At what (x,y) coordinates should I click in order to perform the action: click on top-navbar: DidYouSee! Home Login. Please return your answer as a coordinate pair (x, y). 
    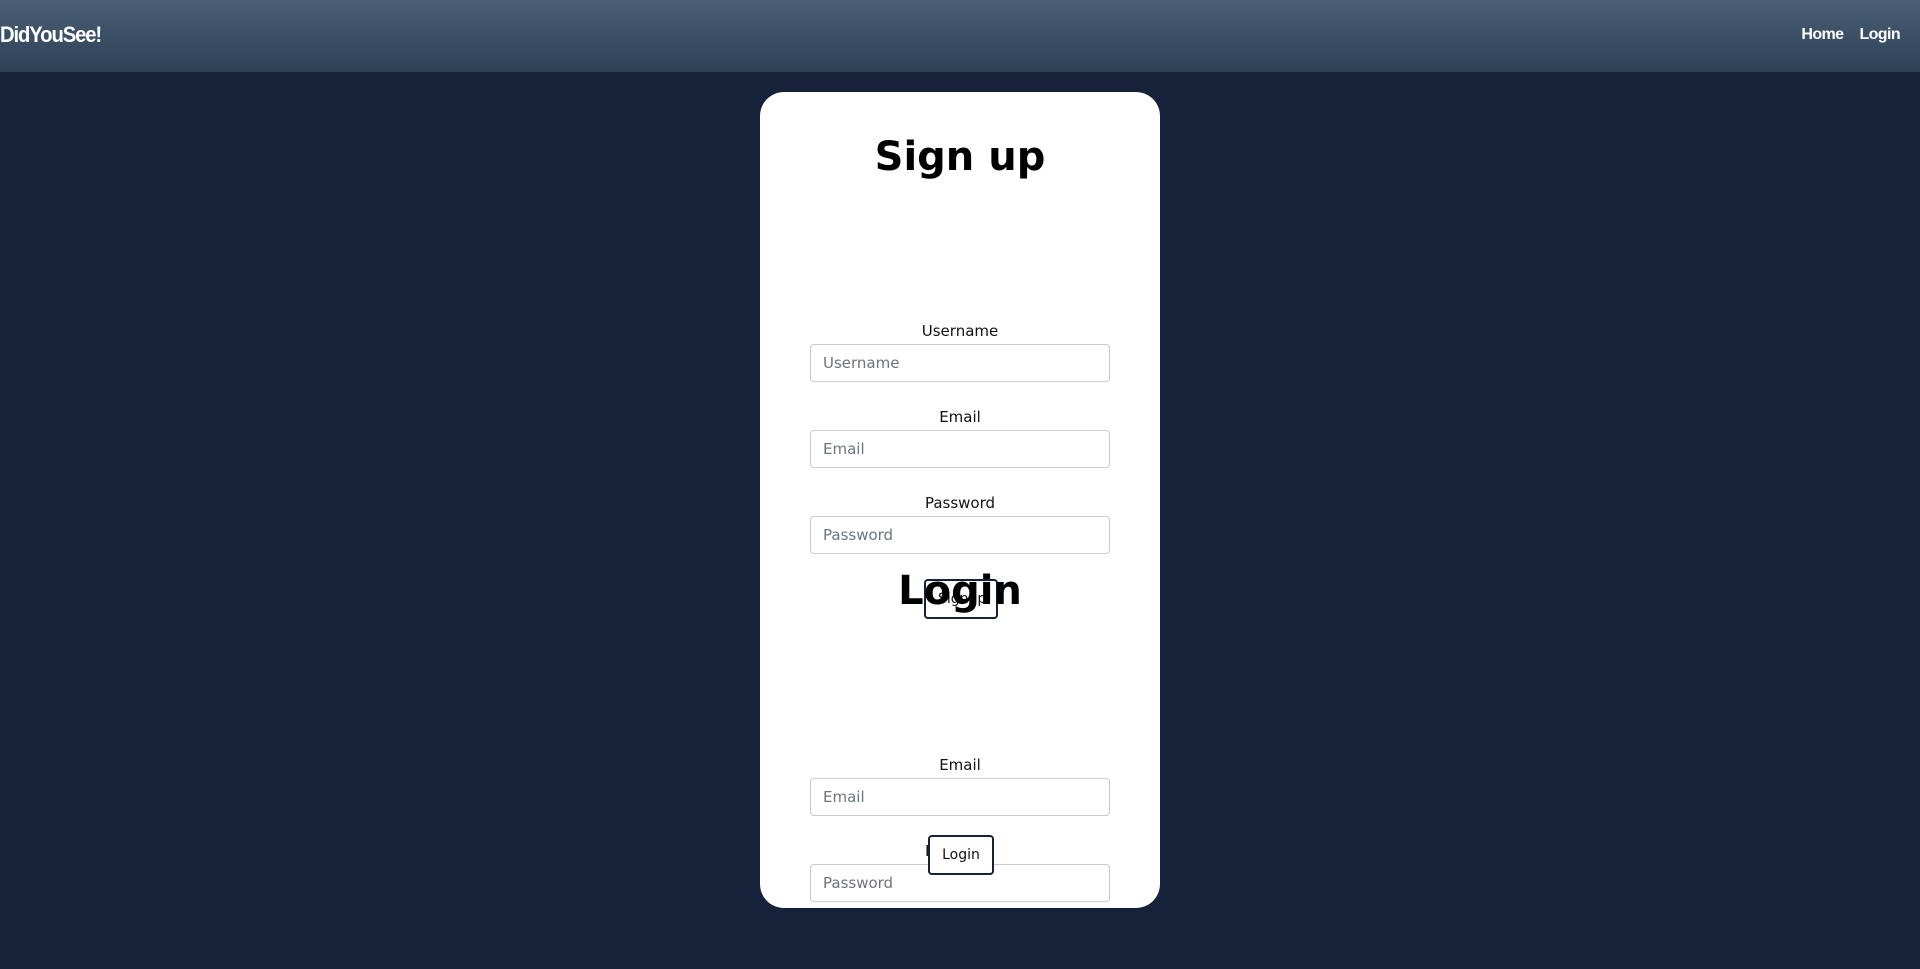
    Looking at the image, I should click on (960, 36).